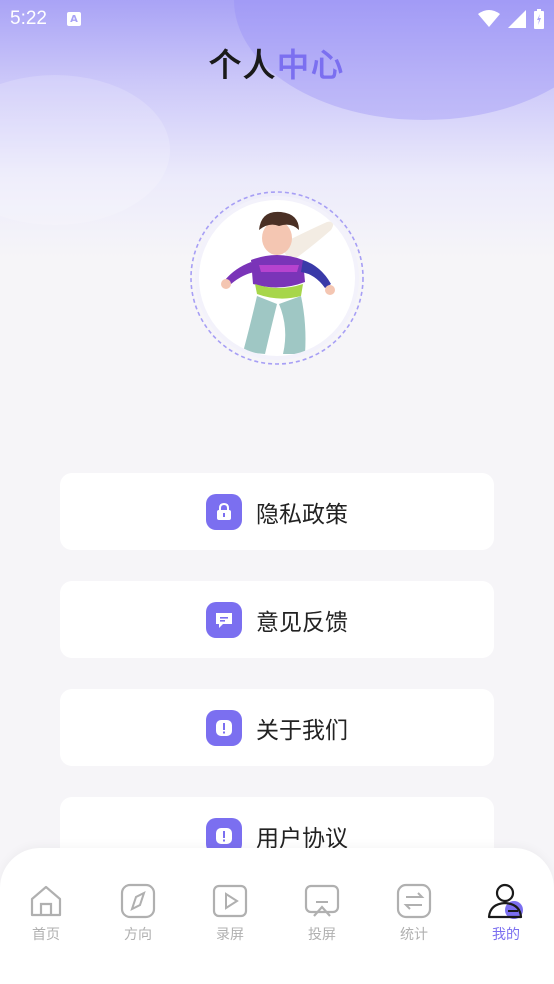 The image size is (554, 984). What do you see at coordinates (302, 622) in the screenshot?
I see `menu-item-label: 意见反馈` at bounding box center [302, 622].